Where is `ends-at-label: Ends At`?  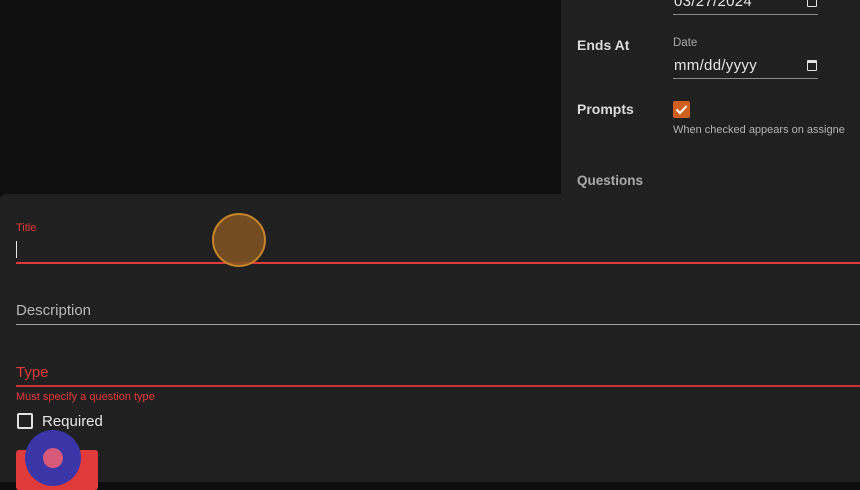 ends-at-label: Ends At is located at coordinates (603, 45).